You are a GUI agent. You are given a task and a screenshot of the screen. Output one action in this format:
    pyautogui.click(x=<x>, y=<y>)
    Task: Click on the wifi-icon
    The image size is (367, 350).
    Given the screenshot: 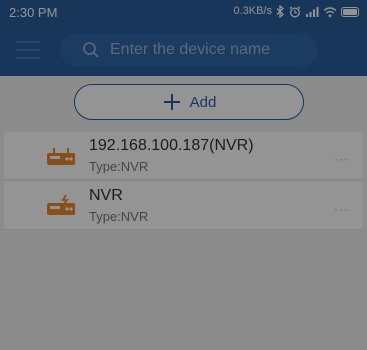 What is the action you would take?
    pyautogui.click(x=330, y=11)
    